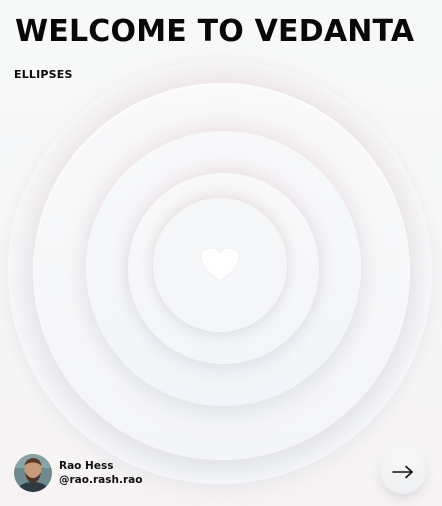  Describe the element at coordinates (43, 74) in the screenshot. I see `page-subtitle: ELLIPSES` at that location.